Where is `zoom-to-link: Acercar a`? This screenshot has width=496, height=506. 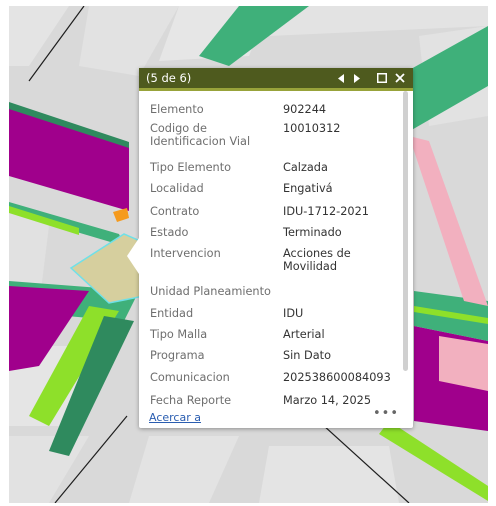 zoom-to-link: Acercar a is located at coordinates (175, 417).